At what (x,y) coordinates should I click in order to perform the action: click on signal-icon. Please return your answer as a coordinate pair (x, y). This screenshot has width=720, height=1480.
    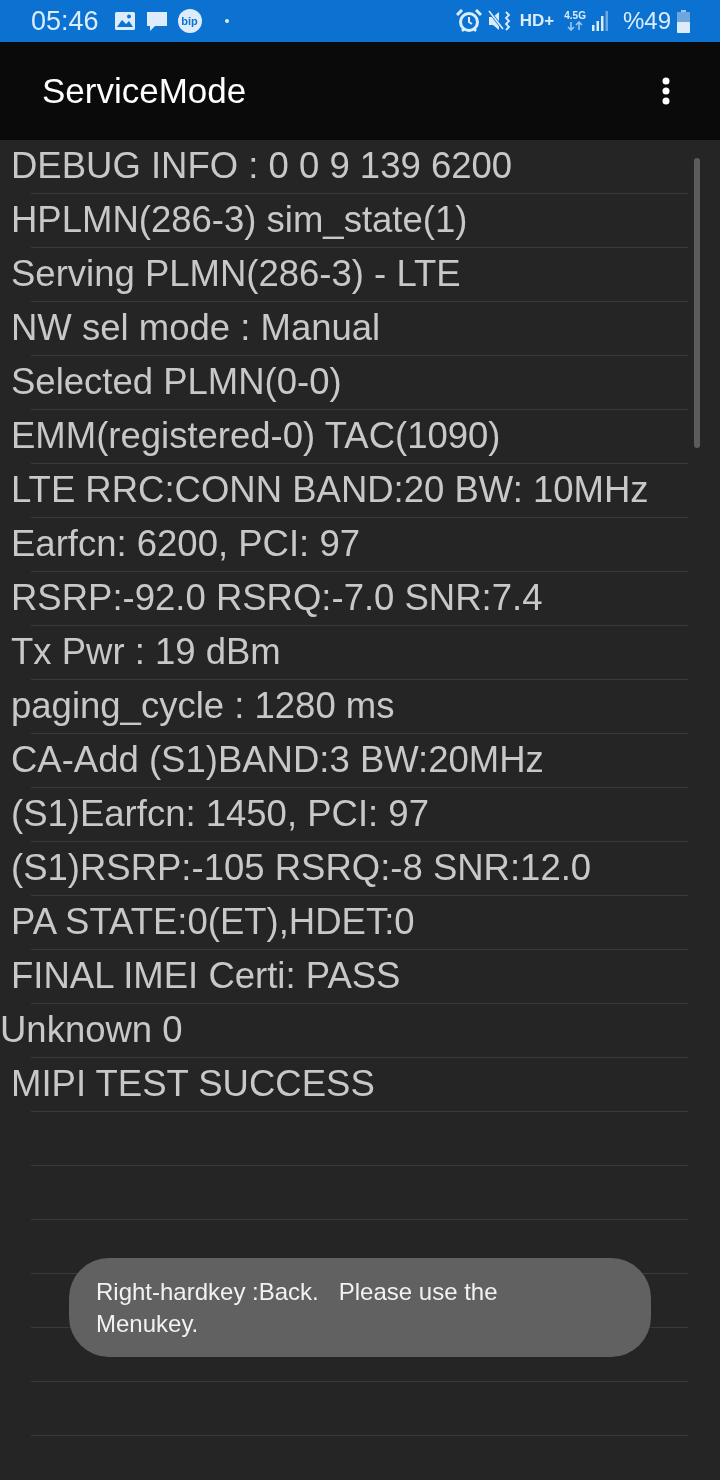
    Looking at the image, I should click on (600, 21).